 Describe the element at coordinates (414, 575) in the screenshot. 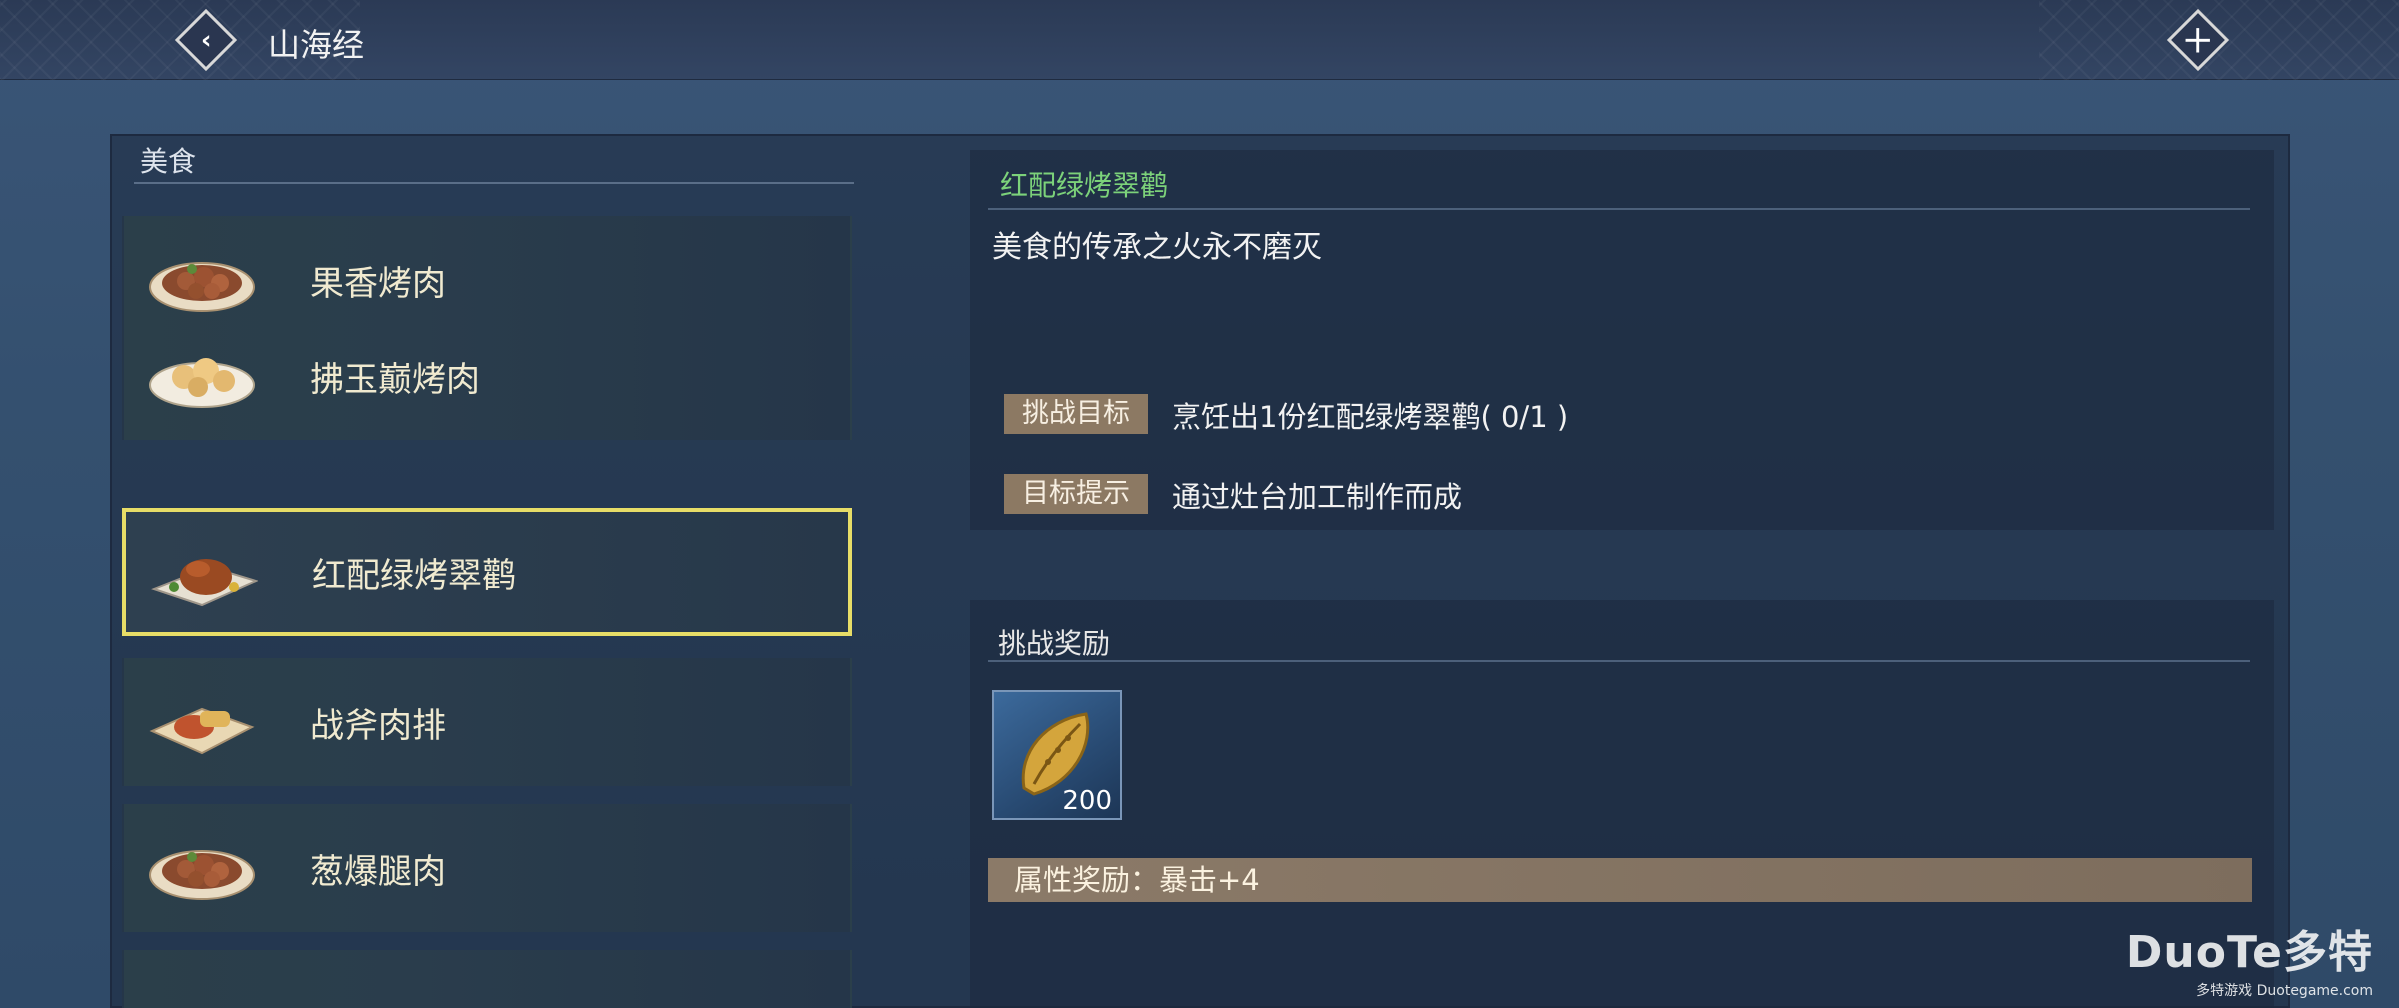

I see `food-item-label: 红配绿烤翠鹳` at that location.